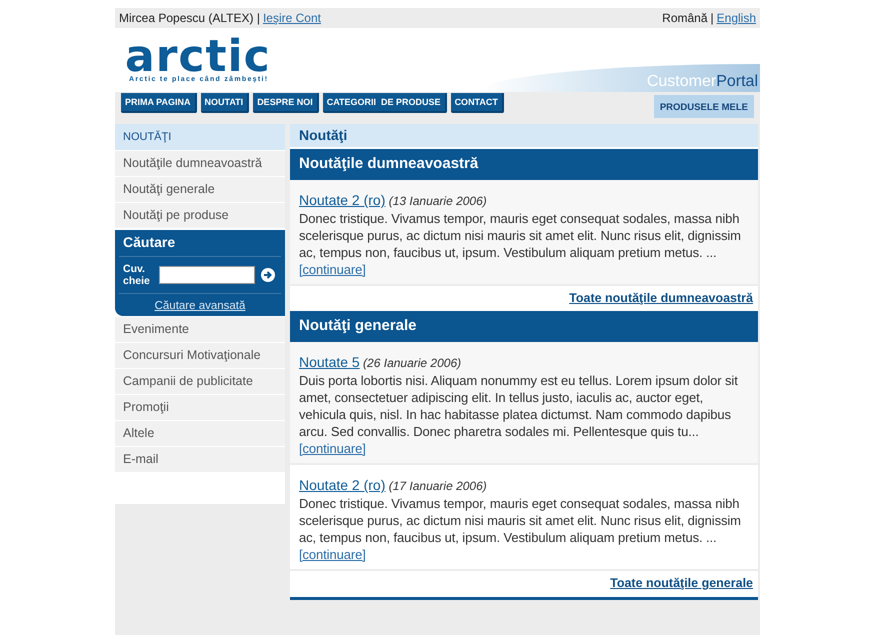 The image size is (871, 635). What do you see at coordinates (704, 106) in the screenshot?
I see `my-products-button: PRODUSELE MELE` at bounding box center [704, 106].